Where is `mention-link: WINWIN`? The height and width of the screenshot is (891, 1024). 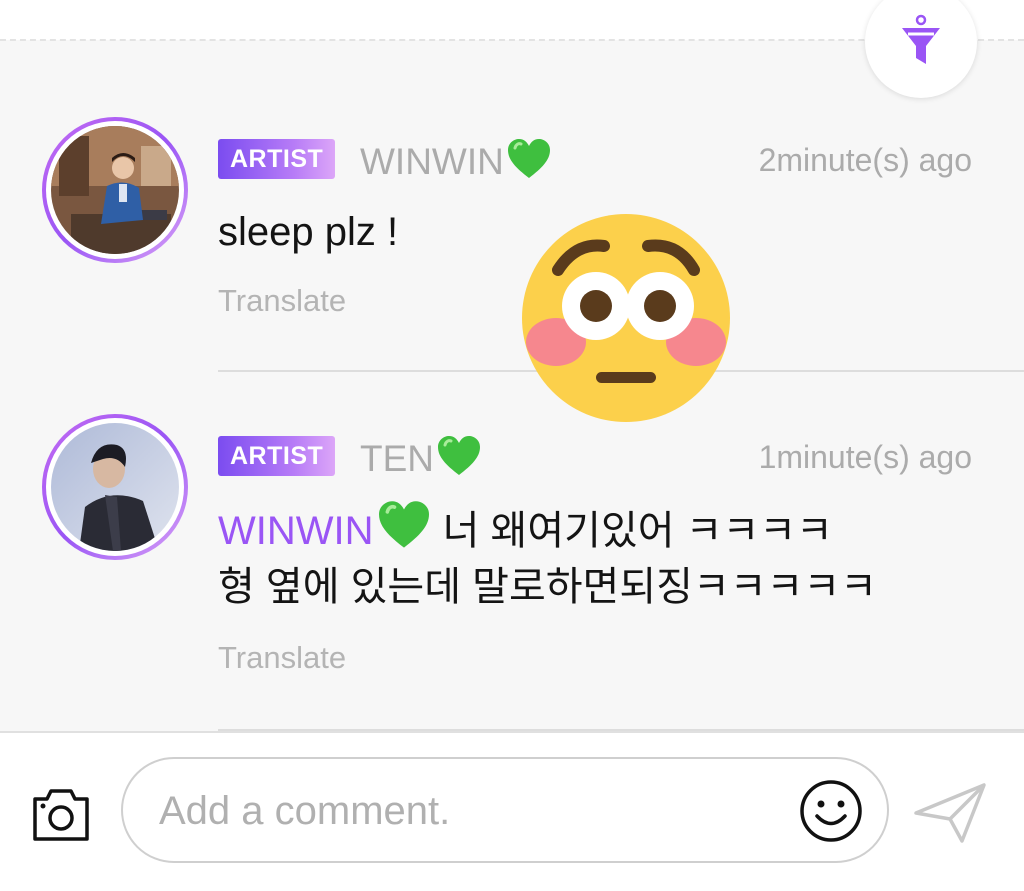
mention-link: WINWIN is located at coordinates (325, 527).